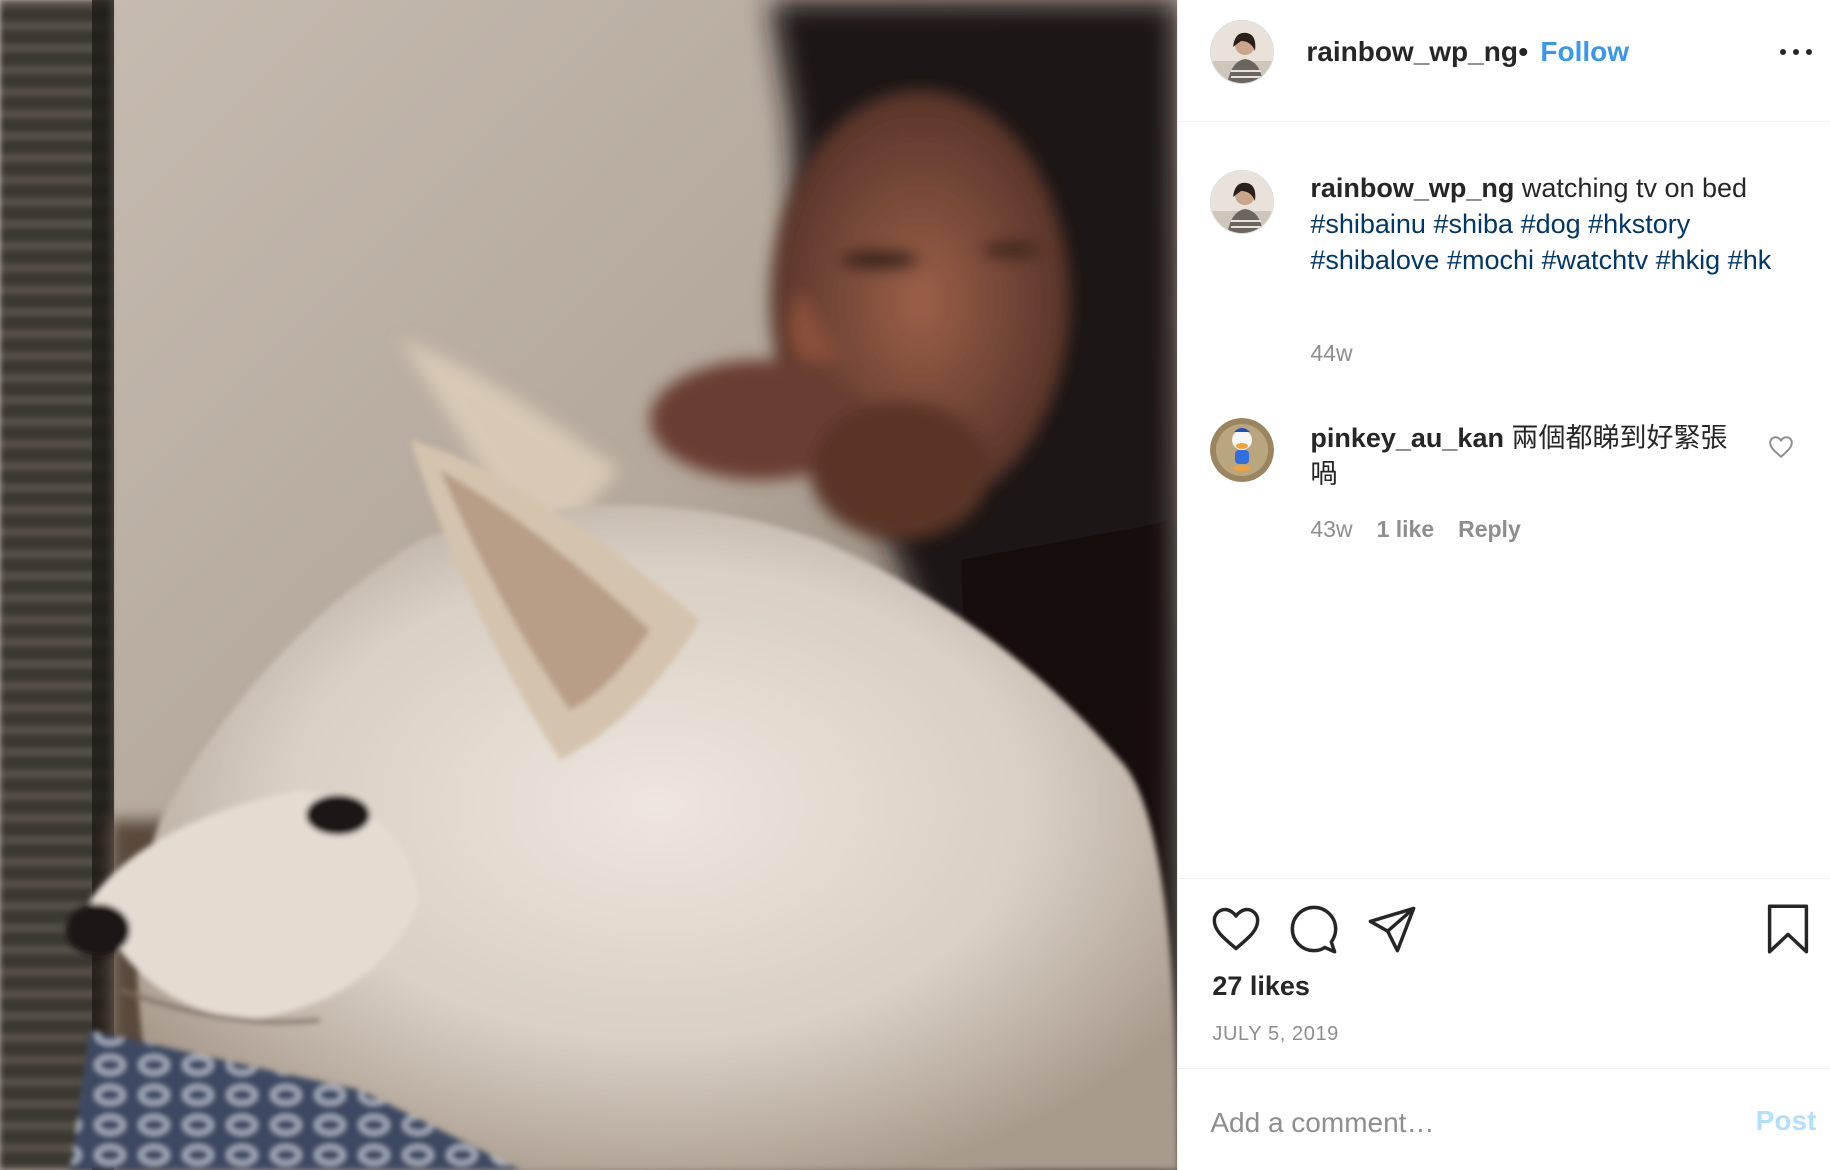  I want to click on post-date: JULY 5, 2019, so click(1275, 1034).